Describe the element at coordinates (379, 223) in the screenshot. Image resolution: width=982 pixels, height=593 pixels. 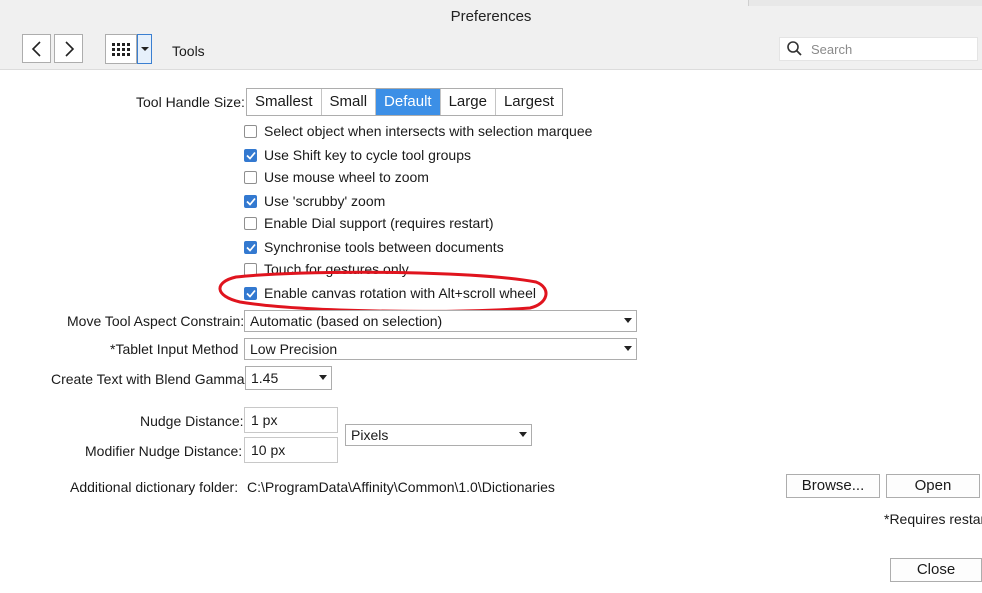
I see `checkbox-label: Enable Dial support (requires restart)` at that location.